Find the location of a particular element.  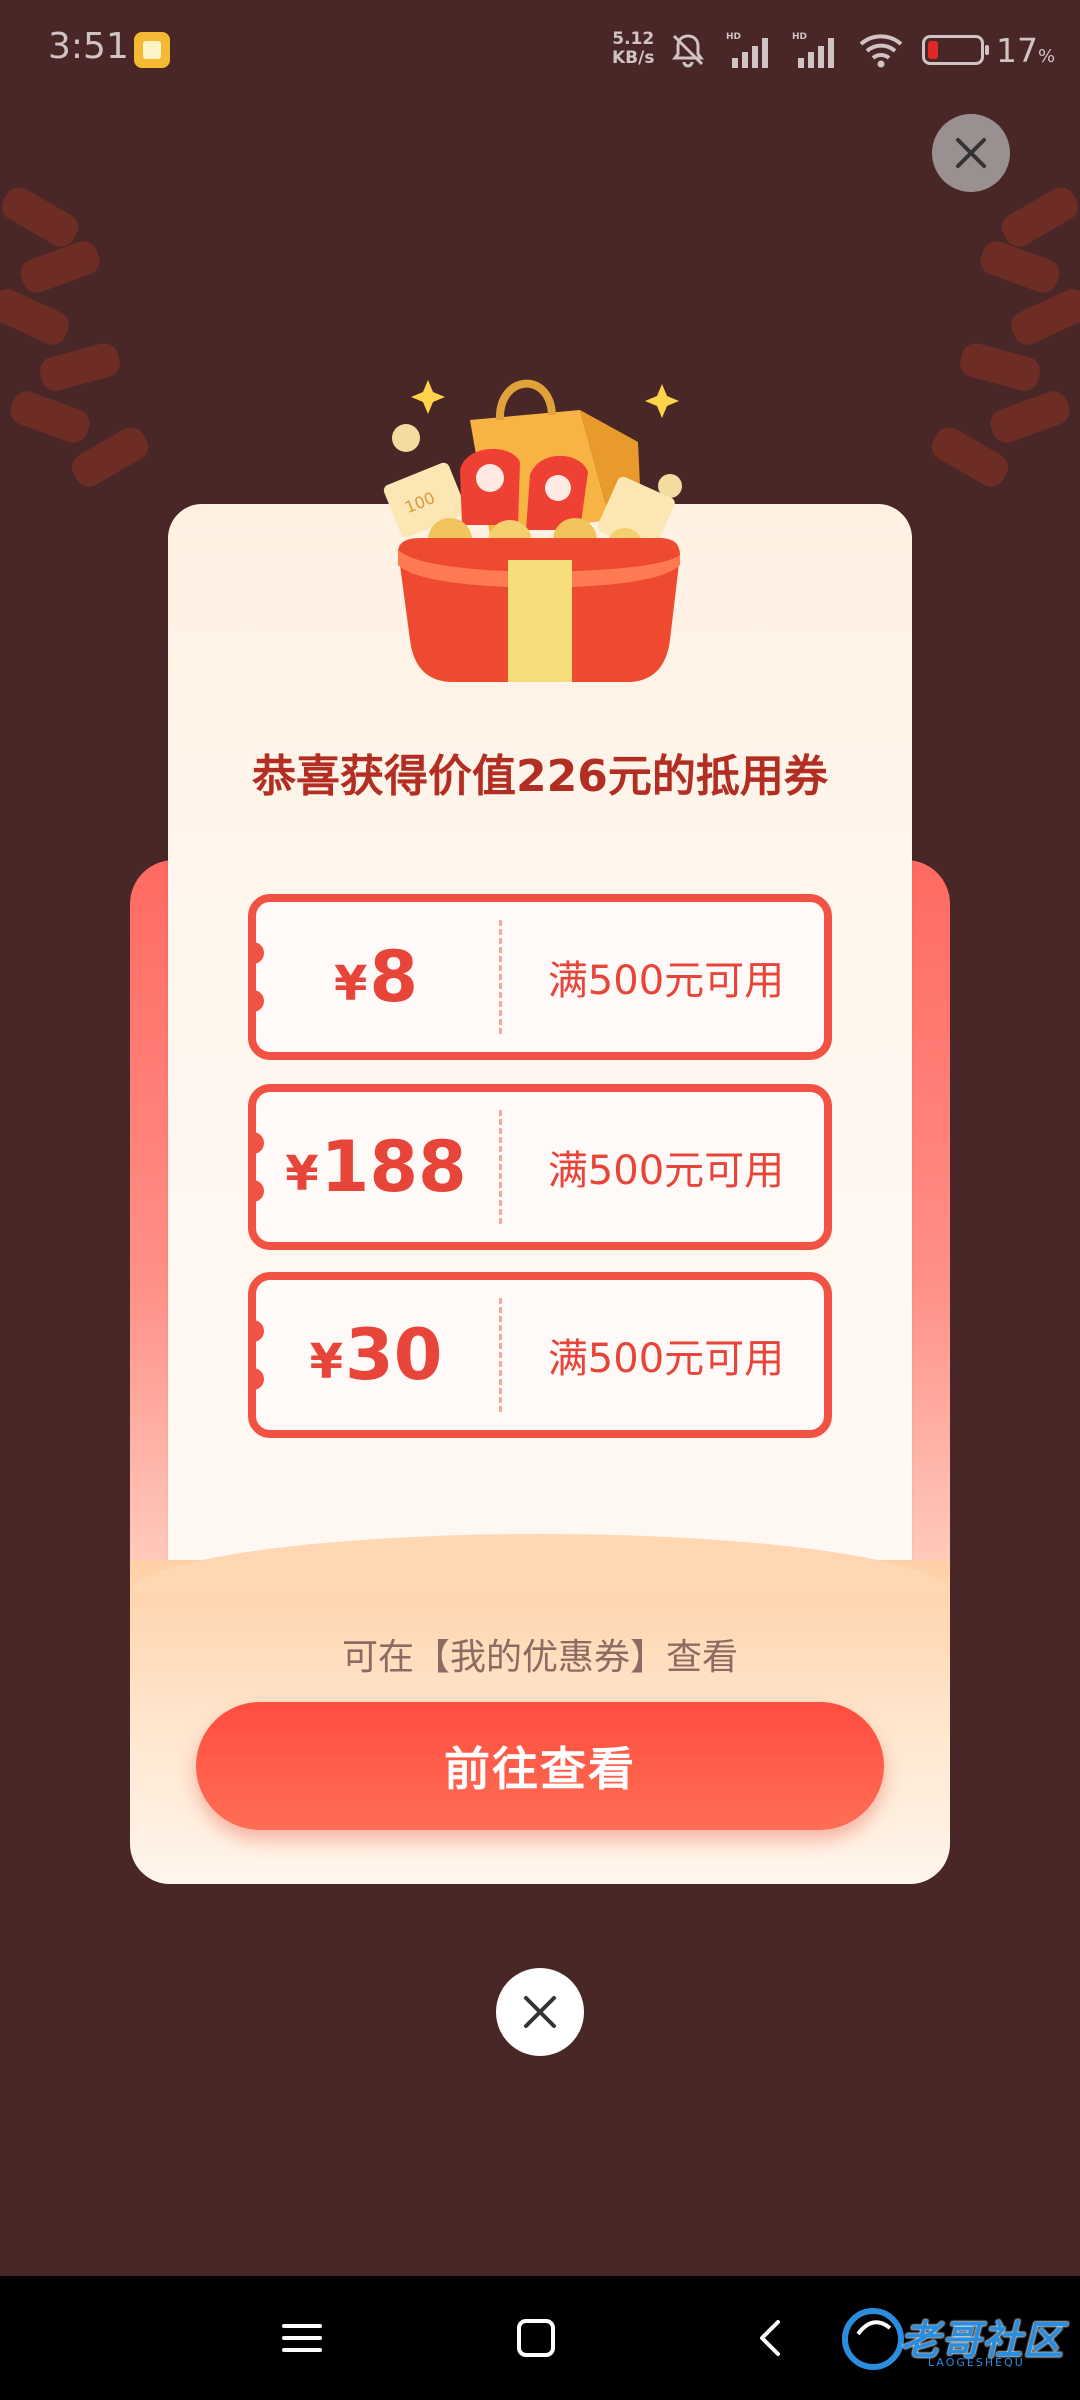

firecracker-decoration-left is located at coordinates (90, 350).